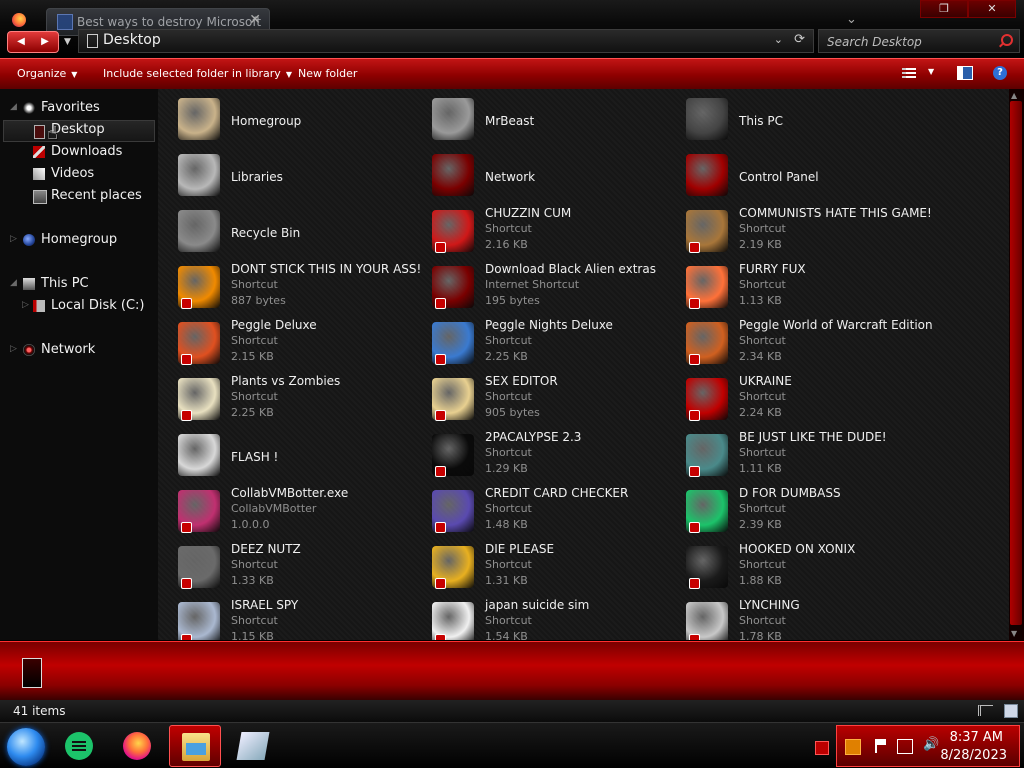 This screenshot has height=768, width=1024. Describe the element at coordinates (1011, 711) in the screenshot. I see `large-icons-view-icon` at that location.